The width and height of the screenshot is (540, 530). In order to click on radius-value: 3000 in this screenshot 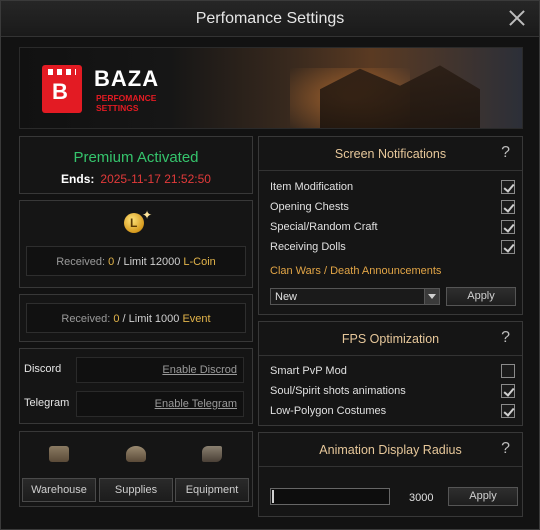, I will do `click(421, 498)`.